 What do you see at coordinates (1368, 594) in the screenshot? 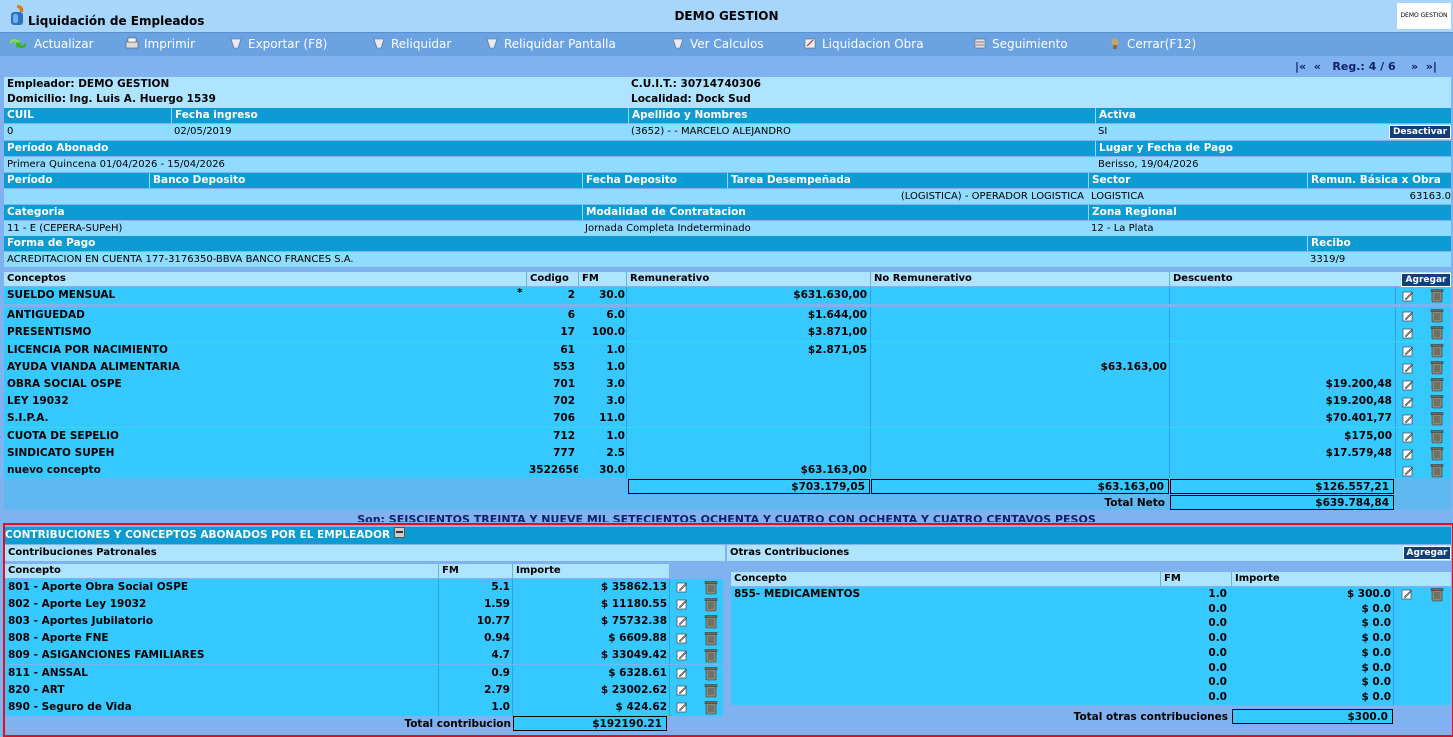
I see `otra-importe: $ 300.0` at bounding box center [1368, 594].